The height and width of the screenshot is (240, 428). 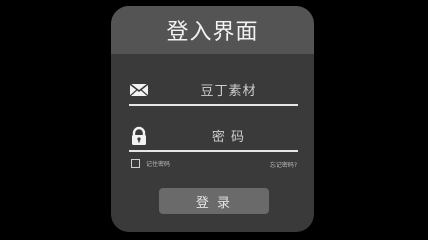 I want to click on password-input: 密 码, so click(x=228, y=135).